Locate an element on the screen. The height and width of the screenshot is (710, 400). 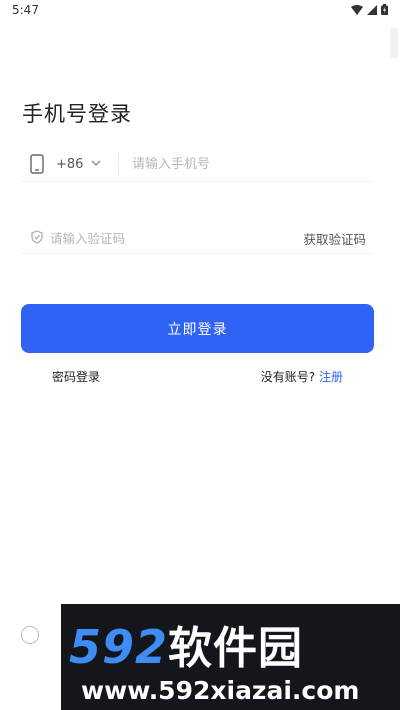
status-time: 5:47 is located at coordinates (25, 10).